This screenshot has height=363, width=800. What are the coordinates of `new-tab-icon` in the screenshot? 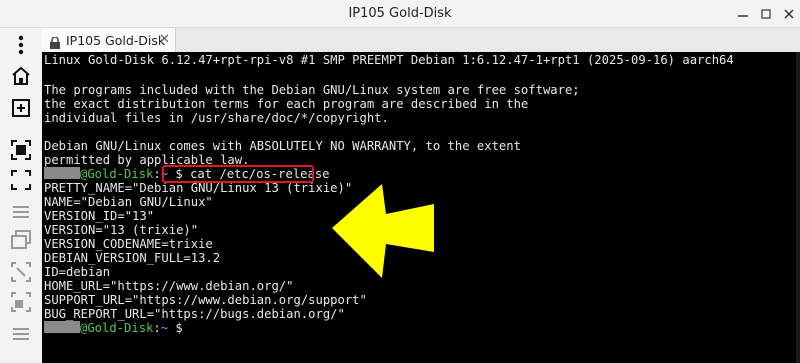 It's located at (21, 108).